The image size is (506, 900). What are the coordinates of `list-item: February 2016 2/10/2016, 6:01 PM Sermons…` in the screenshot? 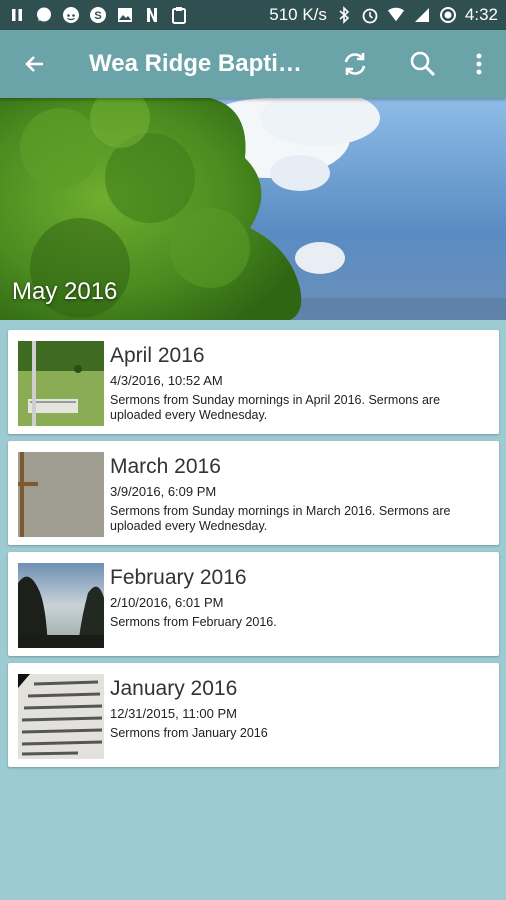 It's located at (253, 604).